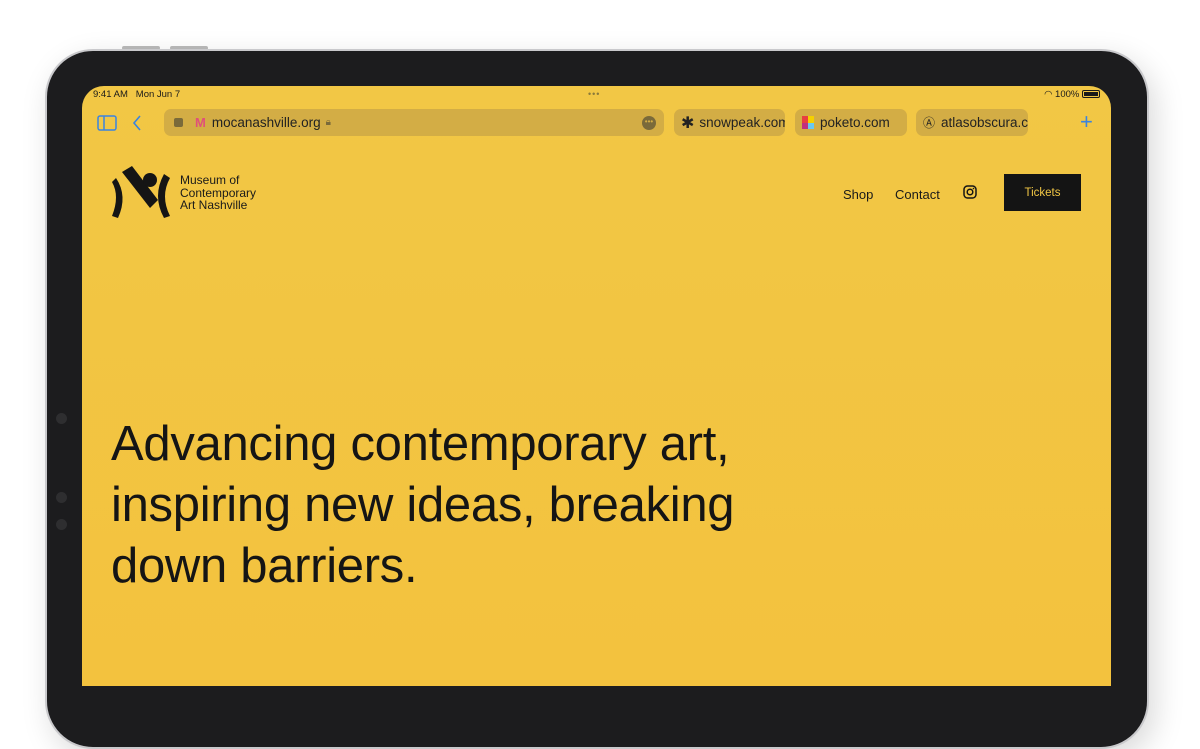  Describe the element at coordinates (137, 123) in the screenshot. I see `back-icon` at that location.